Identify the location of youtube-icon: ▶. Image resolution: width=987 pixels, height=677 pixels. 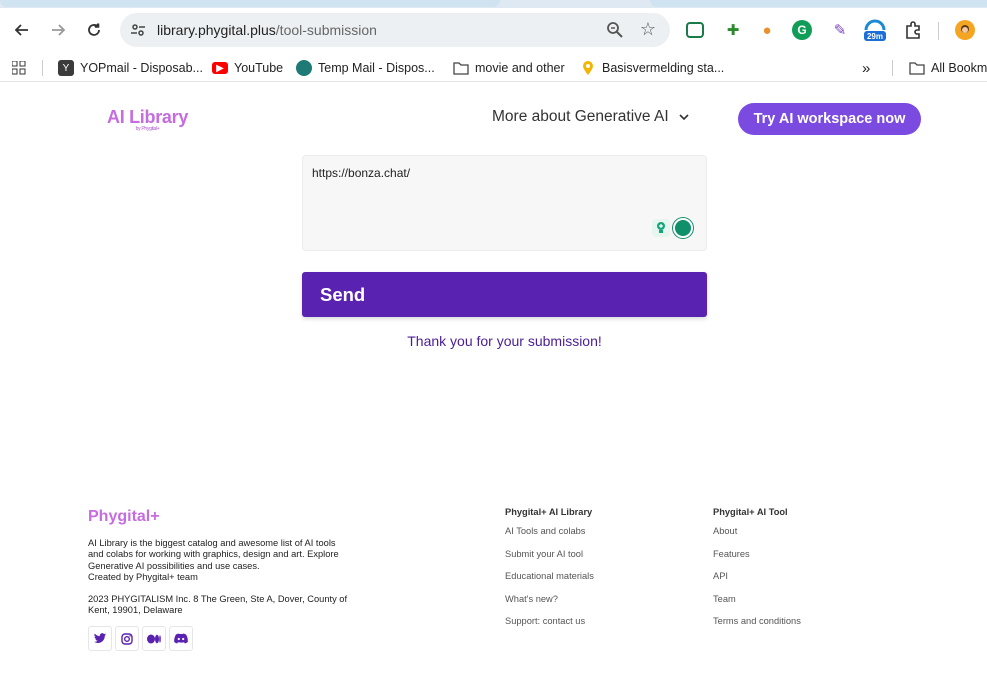
(220, 68).